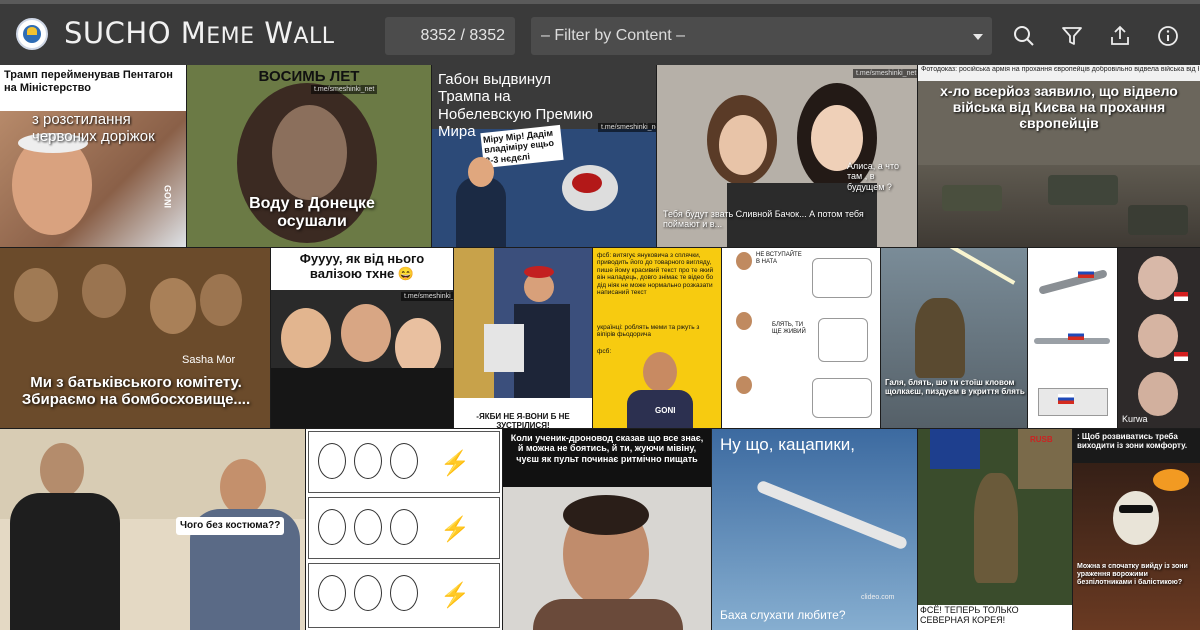 This screenshot has width=1200, height=630. Describe the element at coordinates (873, 176) in the screenshot. I see `meme-right-text: Алиса, а что там , в будущем ?` at that location.